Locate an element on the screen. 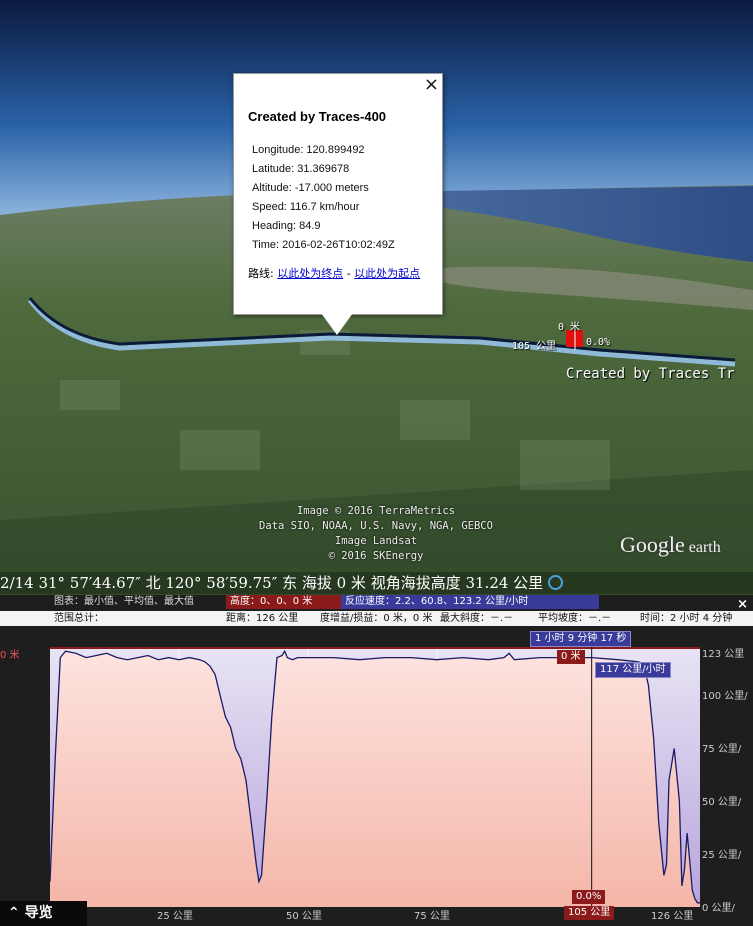 This screenshot has height=926, width=753. speed-axis-tick: 0 公里/ is located at coordinates (718, 908).